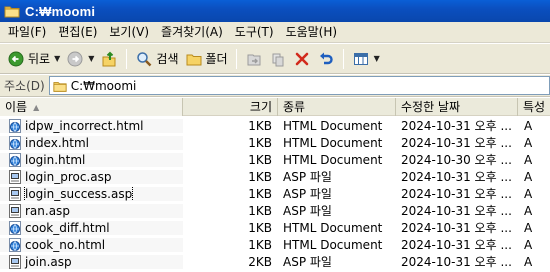 Image resolution: width=550 pixels, height=272 pixels. Describe the element at coordinates (68, 177) in the screenshot. I see `file-name: login_proc.asp` at that location.